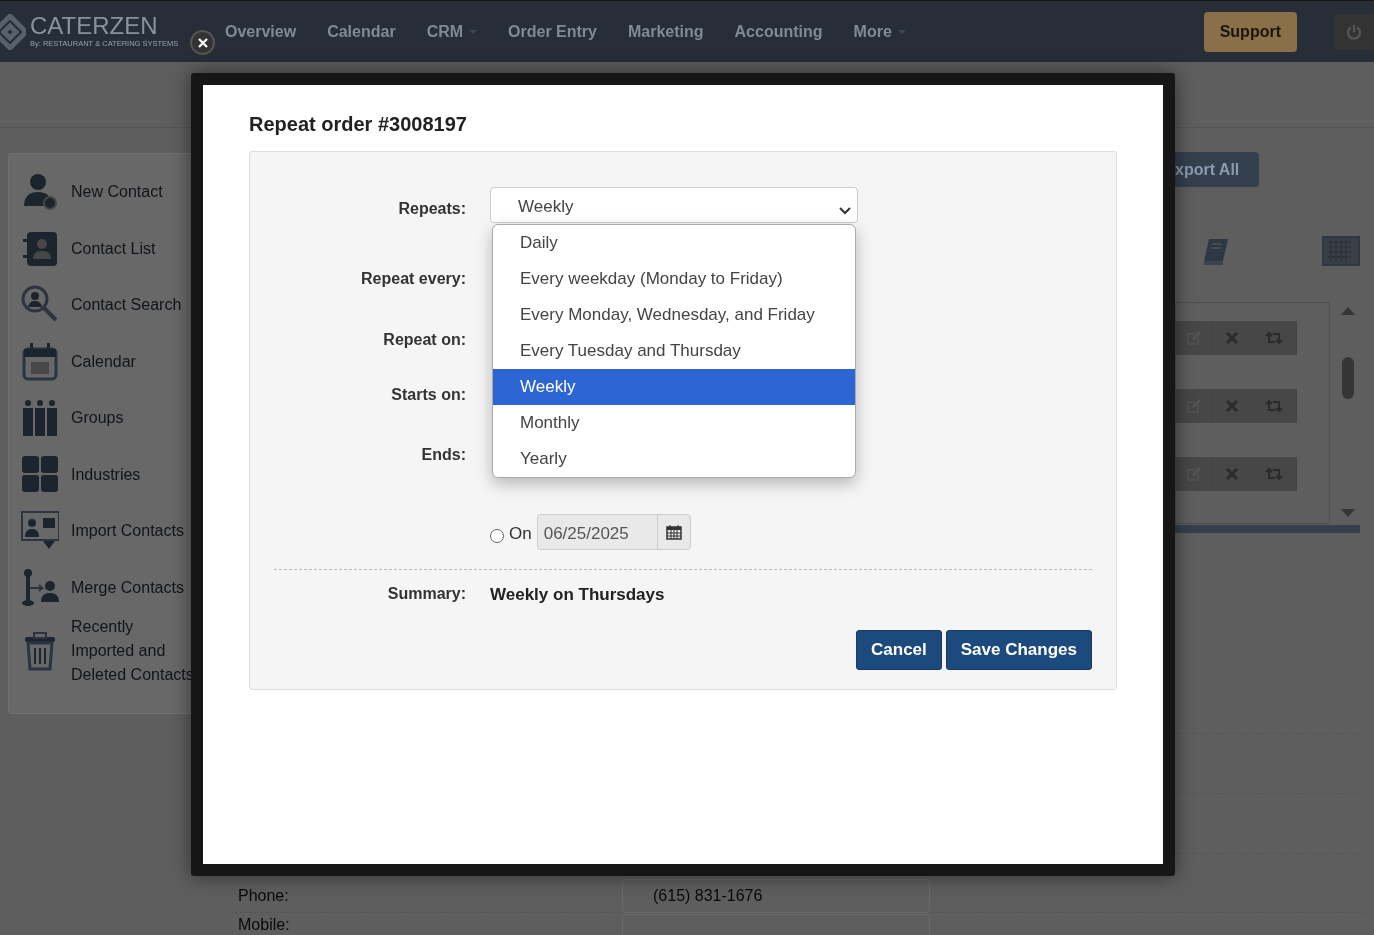 This screenshot has height=935, width=1374. What do you see at coordinates (127, 531) in the screenshot?
I see `sidebar-link: Import Contacts` at bounding box center [127, 531].